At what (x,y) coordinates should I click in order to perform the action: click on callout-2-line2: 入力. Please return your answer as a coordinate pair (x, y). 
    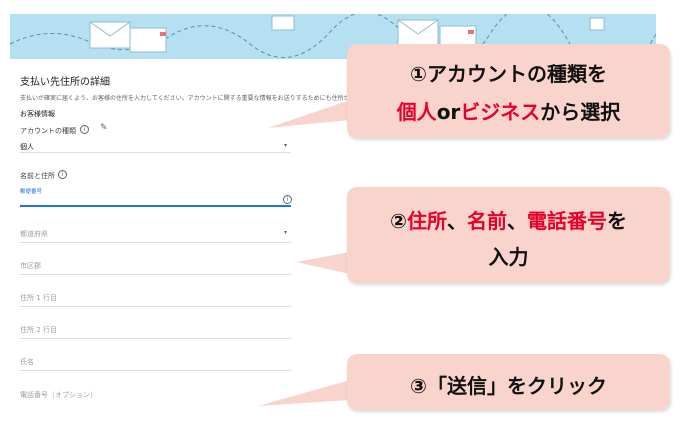
    Looking at the image, I should click on (508, 257).